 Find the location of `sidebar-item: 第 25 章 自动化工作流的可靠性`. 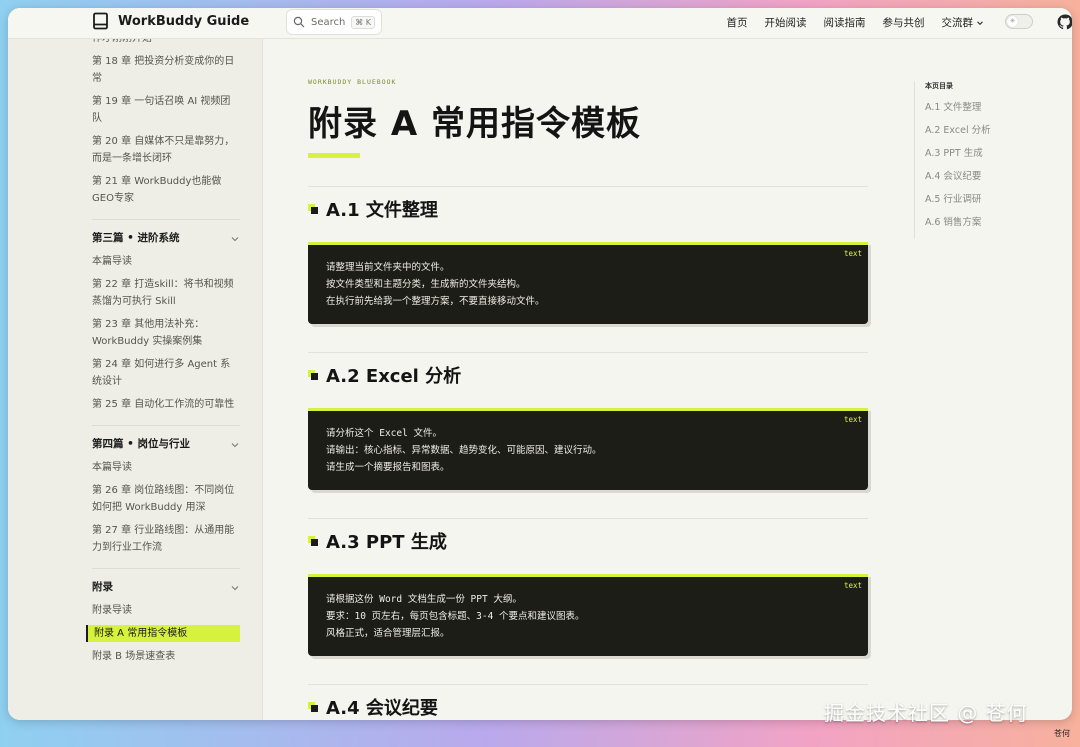

sidebar-item: 第 25 章 自动化工作流的可靠性 is located at coordinates (166, 404).